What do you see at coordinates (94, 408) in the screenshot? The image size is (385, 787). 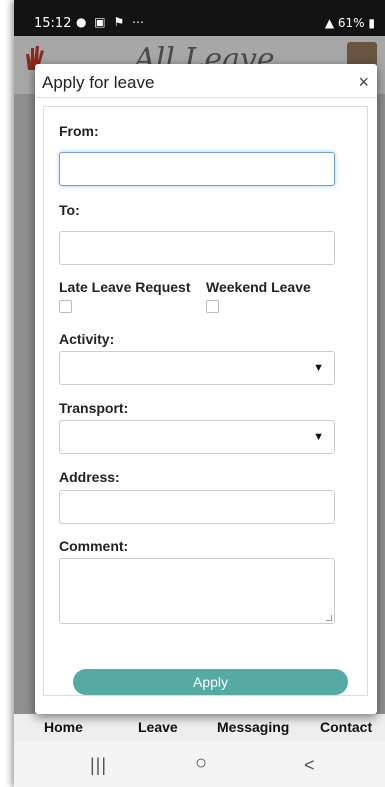 I see `transport-label: Transport:` at bounding box center [94, 408].